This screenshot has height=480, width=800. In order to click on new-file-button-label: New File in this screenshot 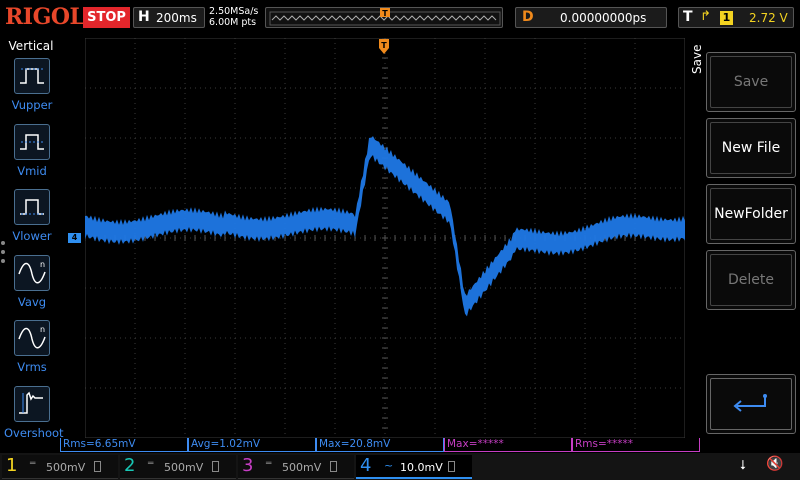, I will do `click(751, 148)`.